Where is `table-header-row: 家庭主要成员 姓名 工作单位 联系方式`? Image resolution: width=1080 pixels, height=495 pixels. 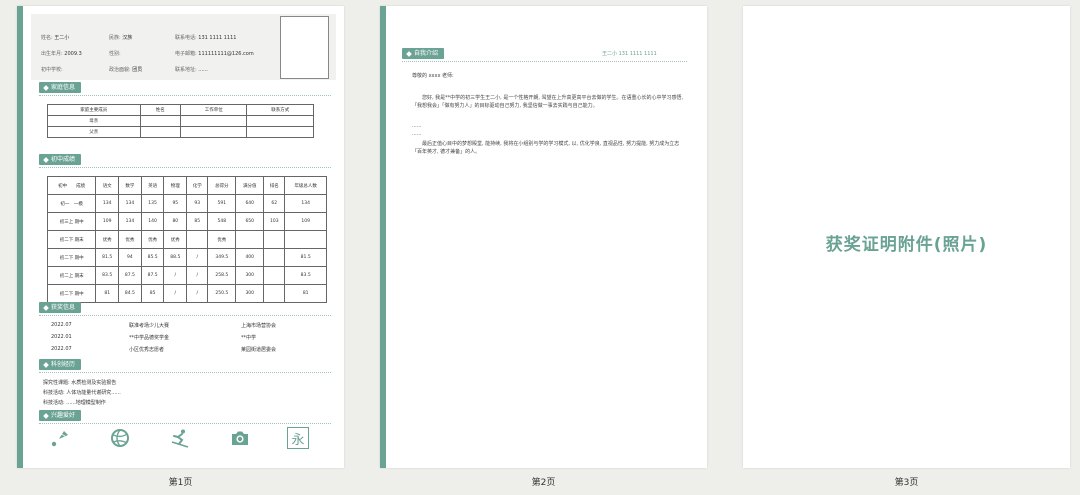 table-header-row: 家庭主要成员 姓名 工作单位 联系方式 is located at coordinates (180, 110).